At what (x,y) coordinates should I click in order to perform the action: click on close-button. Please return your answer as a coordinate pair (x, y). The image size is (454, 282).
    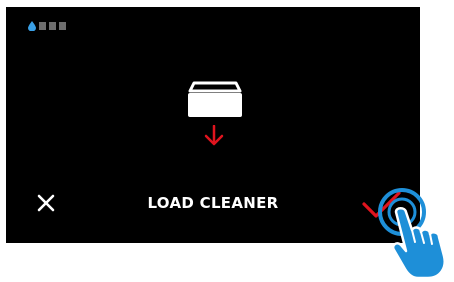
    Looking at the image, I should click on (46, 203).